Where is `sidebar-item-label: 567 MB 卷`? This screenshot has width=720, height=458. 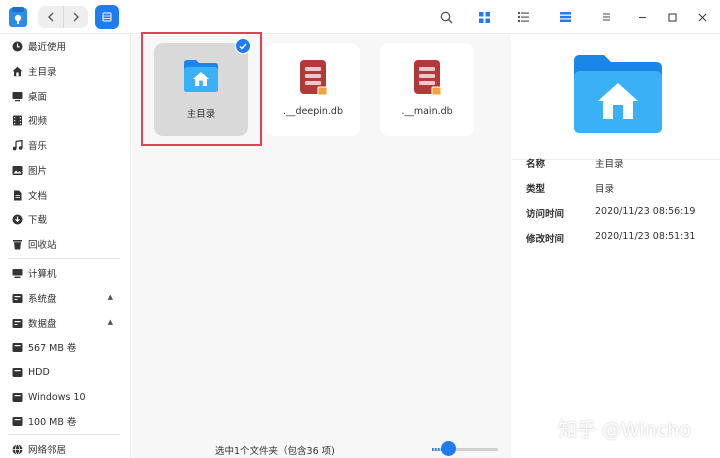
sidebar-item-label: 567 MB 卷 is located at coordinates (52, 348).